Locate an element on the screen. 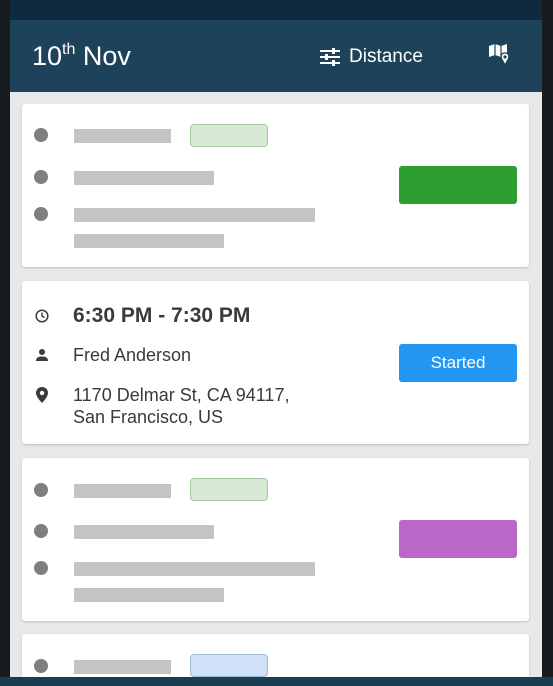 The width and height of the screenshot is (553, 686). clock-icon is located at coordinates (42, 316).